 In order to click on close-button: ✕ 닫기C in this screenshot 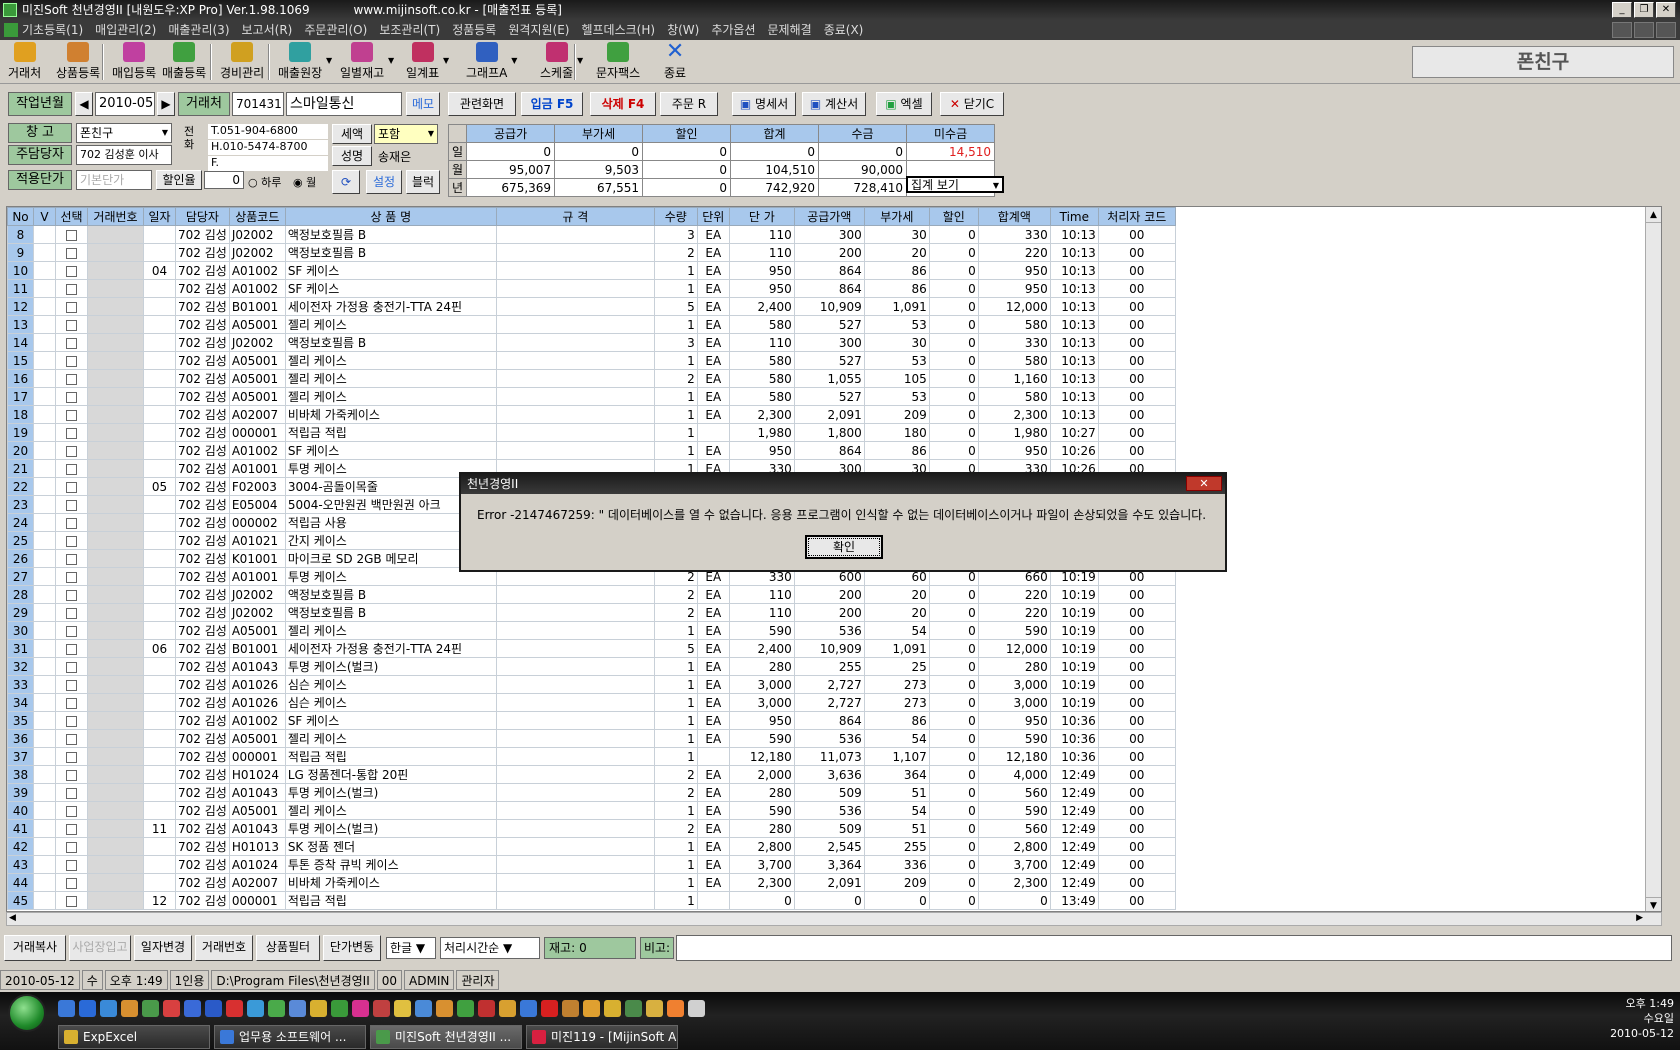, I will do `click(972, 104)`.